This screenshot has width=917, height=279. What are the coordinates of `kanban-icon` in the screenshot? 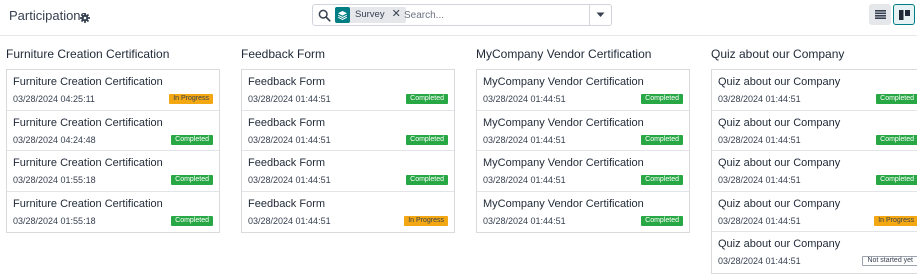 It's located at (904, 14).